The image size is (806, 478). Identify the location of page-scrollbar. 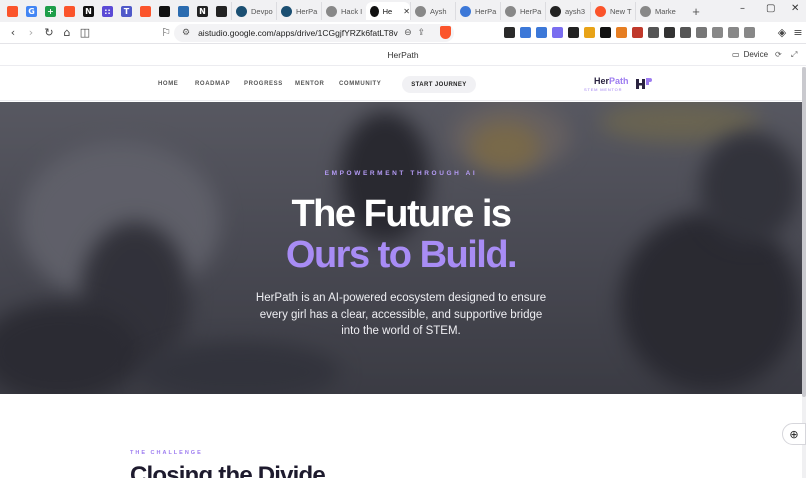
(804, 272).